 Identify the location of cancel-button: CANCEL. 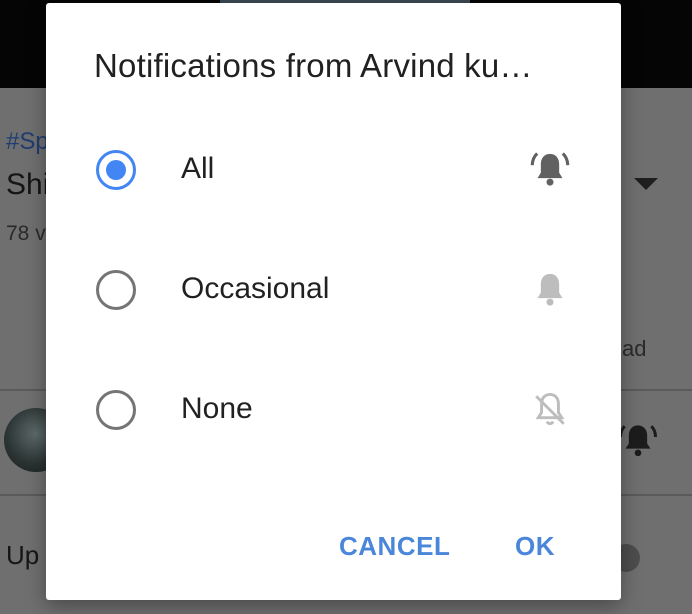
(394, 546).